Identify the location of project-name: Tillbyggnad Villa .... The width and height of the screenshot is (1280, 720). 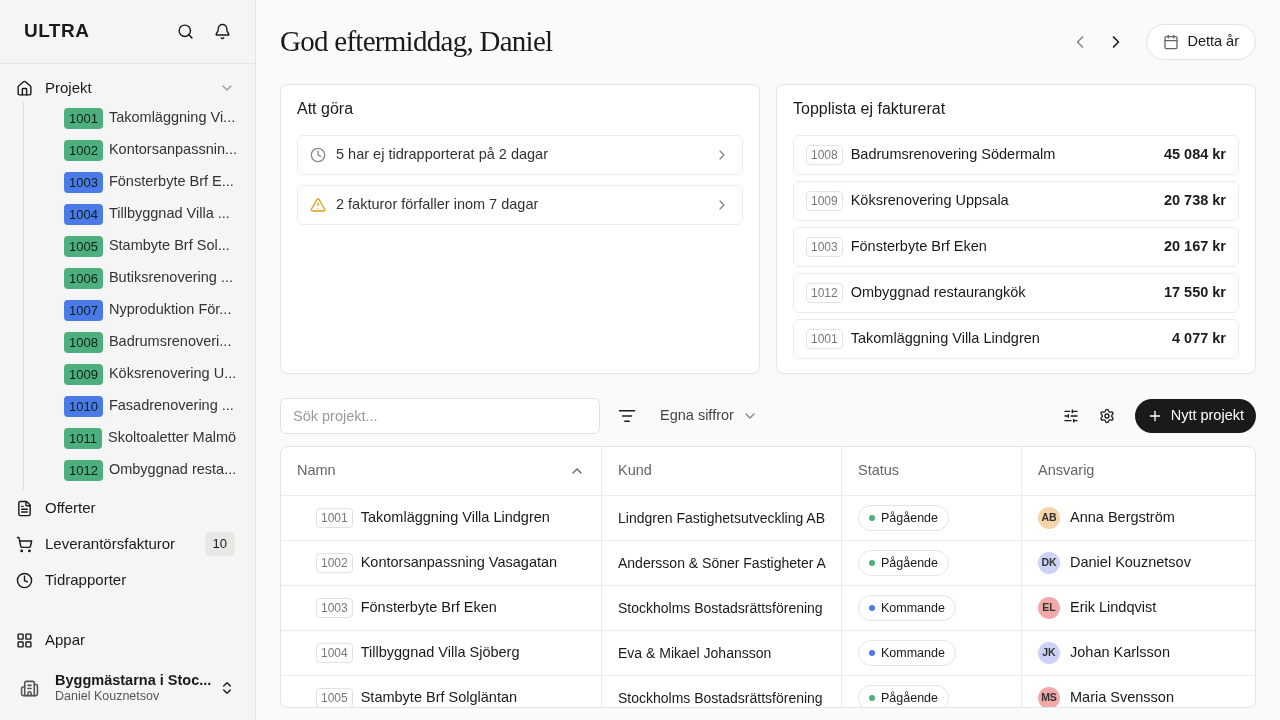
(169, 214).